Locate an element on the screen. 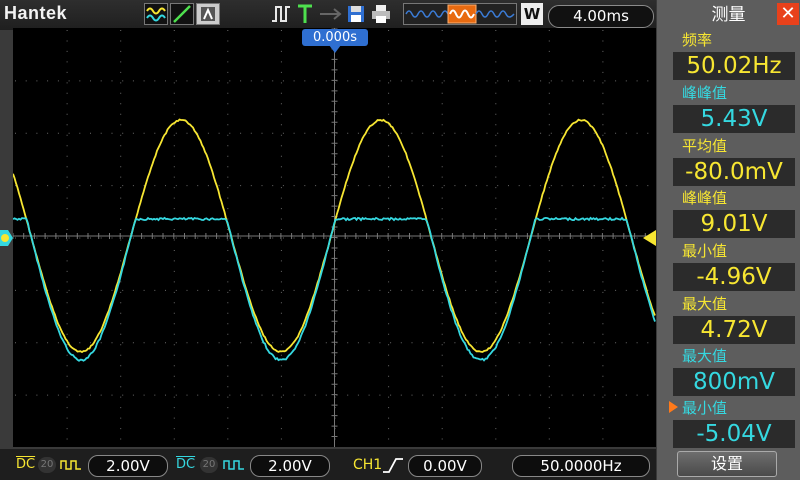 Image resolution: width=800 pixels, height=480 pixels. waveform-overview-icon is located at coordinates (460, 14).